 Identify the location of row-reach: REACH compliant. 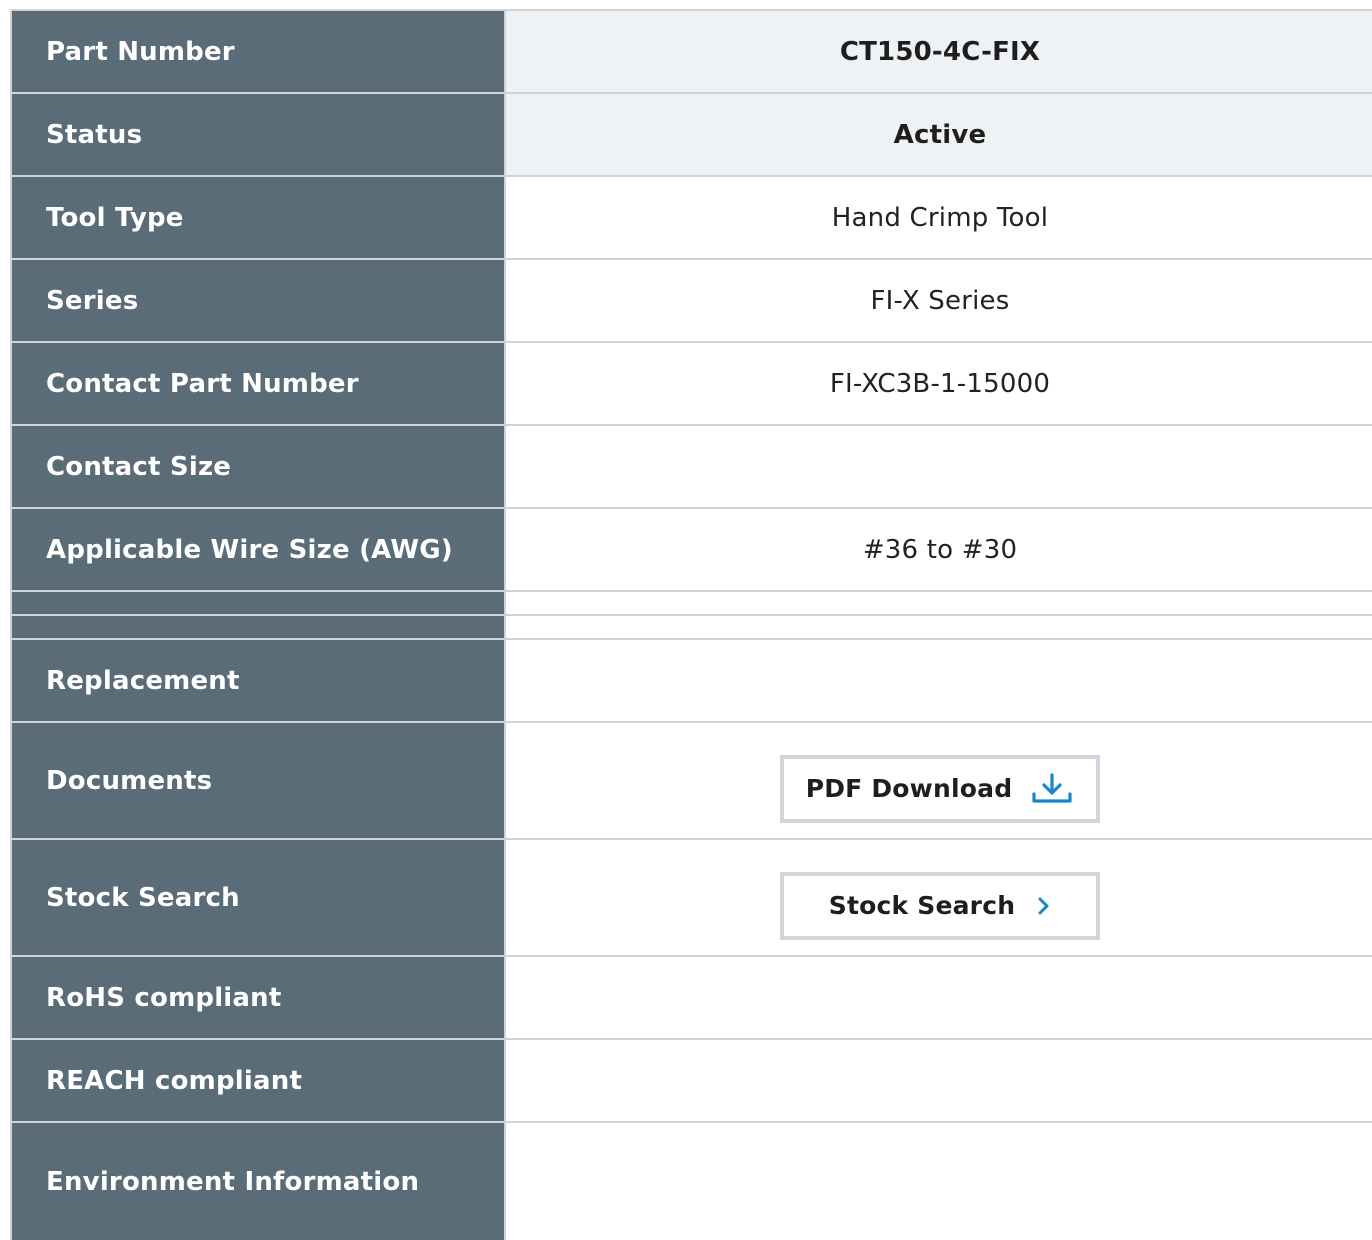
(692, 1081).